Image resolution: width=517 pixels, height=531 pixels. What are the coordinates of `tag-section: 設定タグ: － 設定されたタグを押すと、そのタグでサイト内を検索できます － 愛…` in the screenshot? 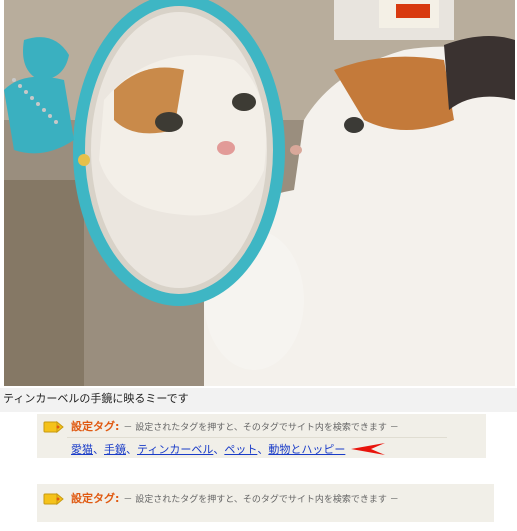 It's located at (261, 436).